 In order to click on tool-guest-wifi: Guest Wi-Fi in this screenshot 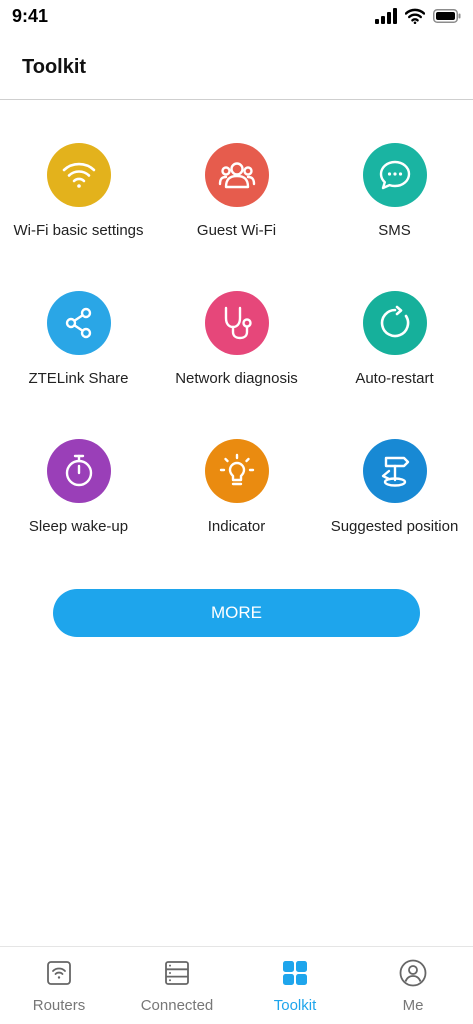, I will do `click(236, 191)`.